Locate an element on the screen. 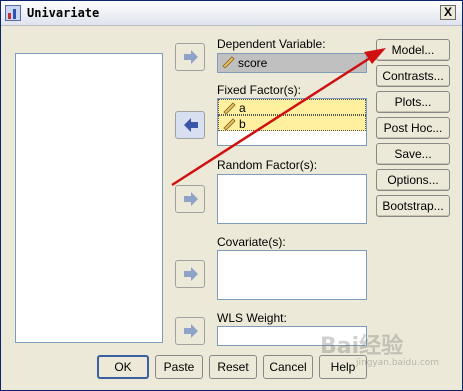 The width and height of the screenshot is (463, 391). baidu-watermark: Bai经验 jingyan.baidu.com is located at coordinates (386, 348).